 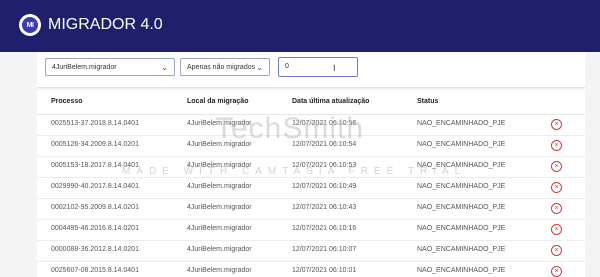 What do you see at coordinates (324, 207) in the screenshot?
I see `cell-data: 12/07/2021 06:10:43` at bounding box center [324, 207].